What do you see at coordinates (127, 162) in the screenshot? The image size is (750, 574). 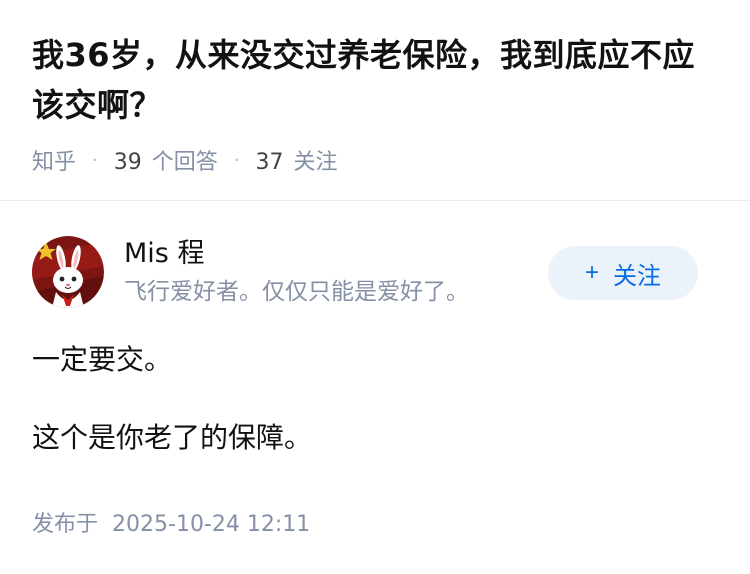 I see `answer-count: 39` at bounding box center [127, 162].